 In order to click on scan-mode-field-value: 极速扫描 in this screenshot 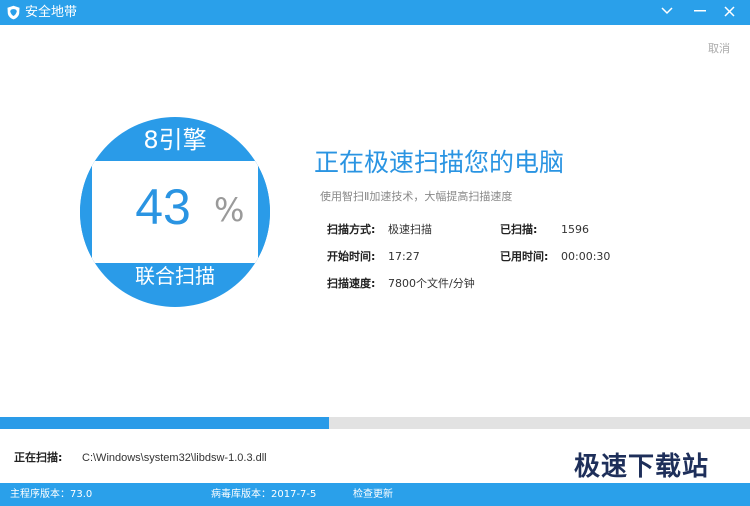, I will do `click(410, 229)`.